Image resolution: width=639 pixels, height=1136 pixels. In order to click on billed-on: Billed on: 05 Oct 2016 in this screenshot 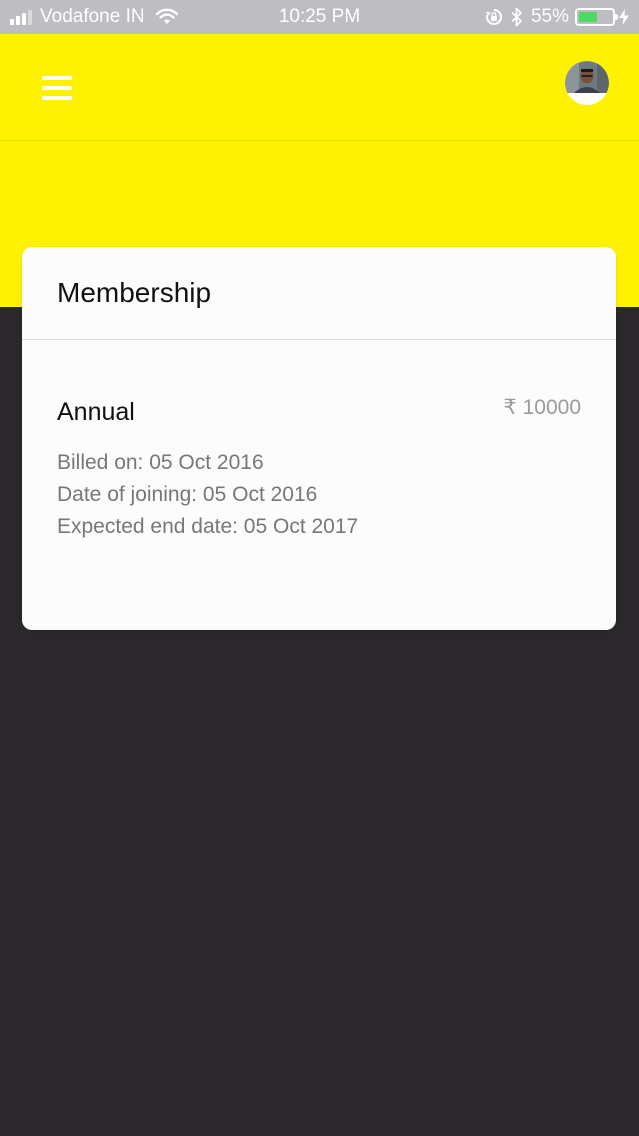, I will do `click(160, 462)`.